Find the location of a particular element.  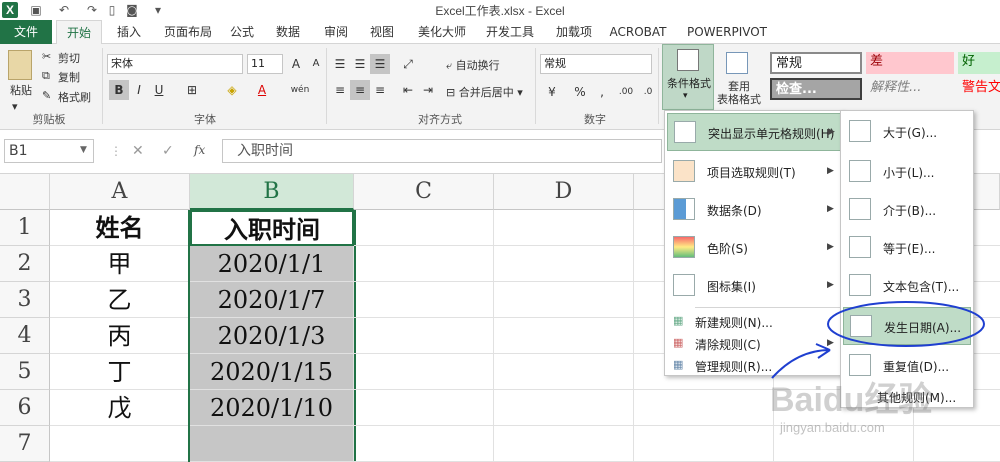

color-scales-icon is located at coordinates (684, 247).